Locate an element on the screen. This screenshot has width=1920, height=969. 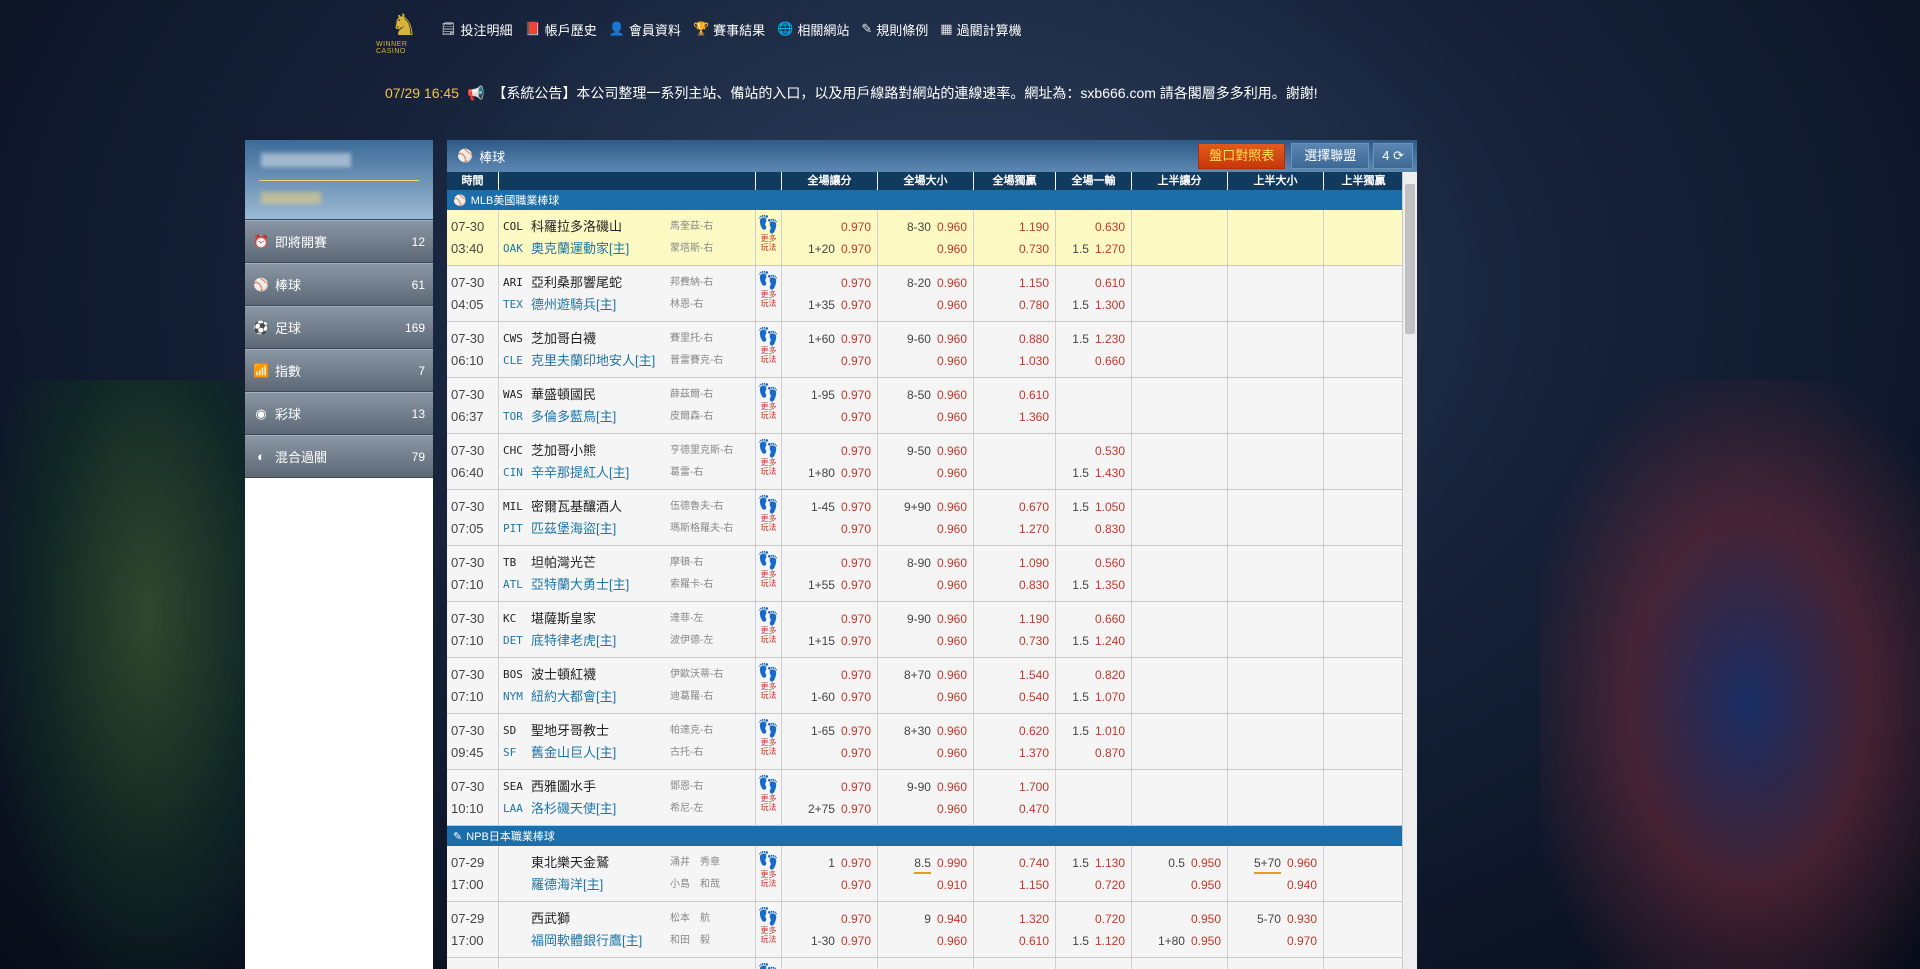
odds-line: 1.090 is located at coordinates (1014, 563).